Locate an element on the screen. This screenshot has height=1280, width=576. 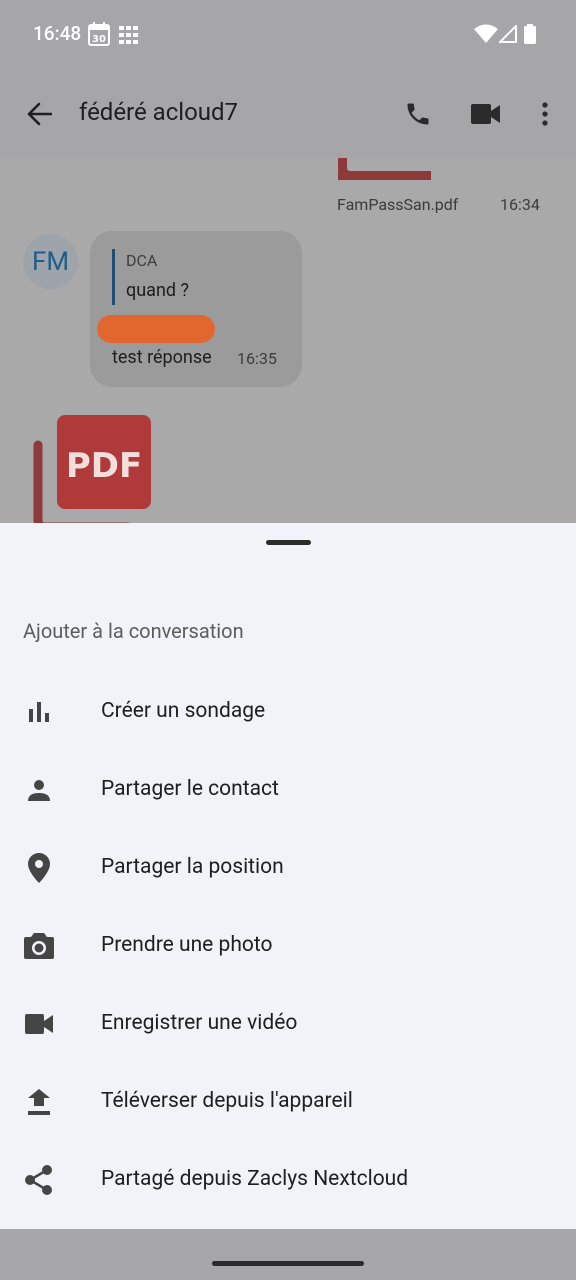
pdf-label: PDF is located at coordinates (104, 466).